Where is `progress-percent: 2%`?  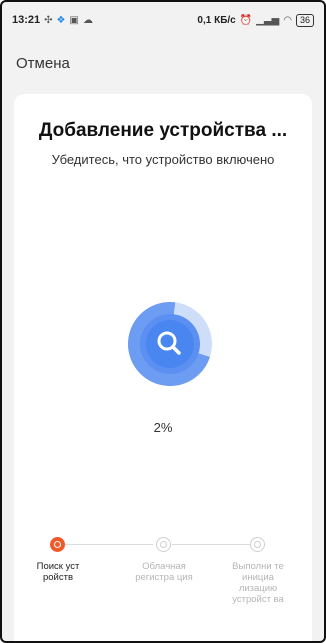
progress-percent: 2% is located at coordinates (163, 427).